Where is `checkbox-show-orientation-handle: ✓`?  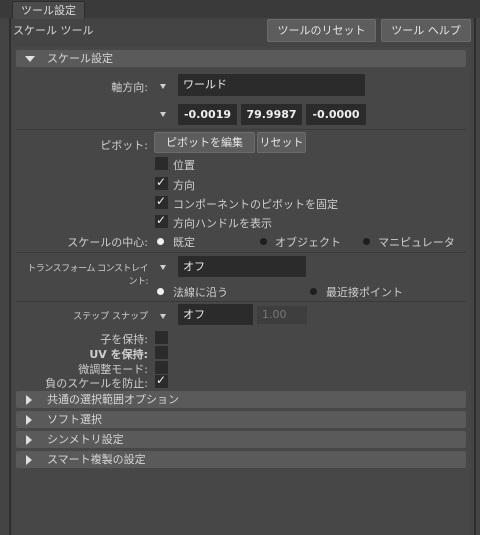 checkbox-show-orientation-handle: ✓ is located at coordinates (161, 220).